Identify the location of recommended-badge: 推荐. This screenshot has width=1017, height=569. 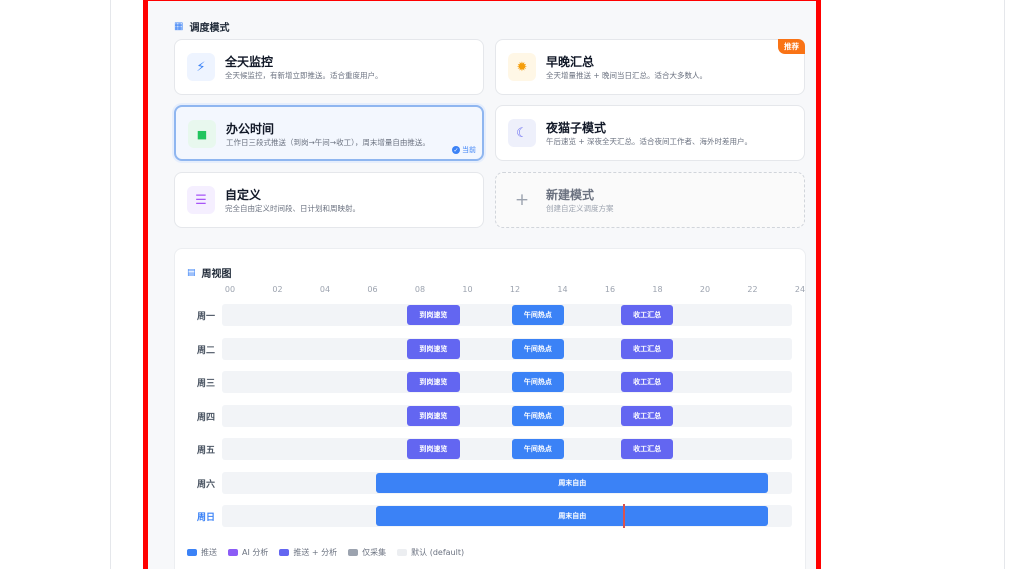
(791, 46).